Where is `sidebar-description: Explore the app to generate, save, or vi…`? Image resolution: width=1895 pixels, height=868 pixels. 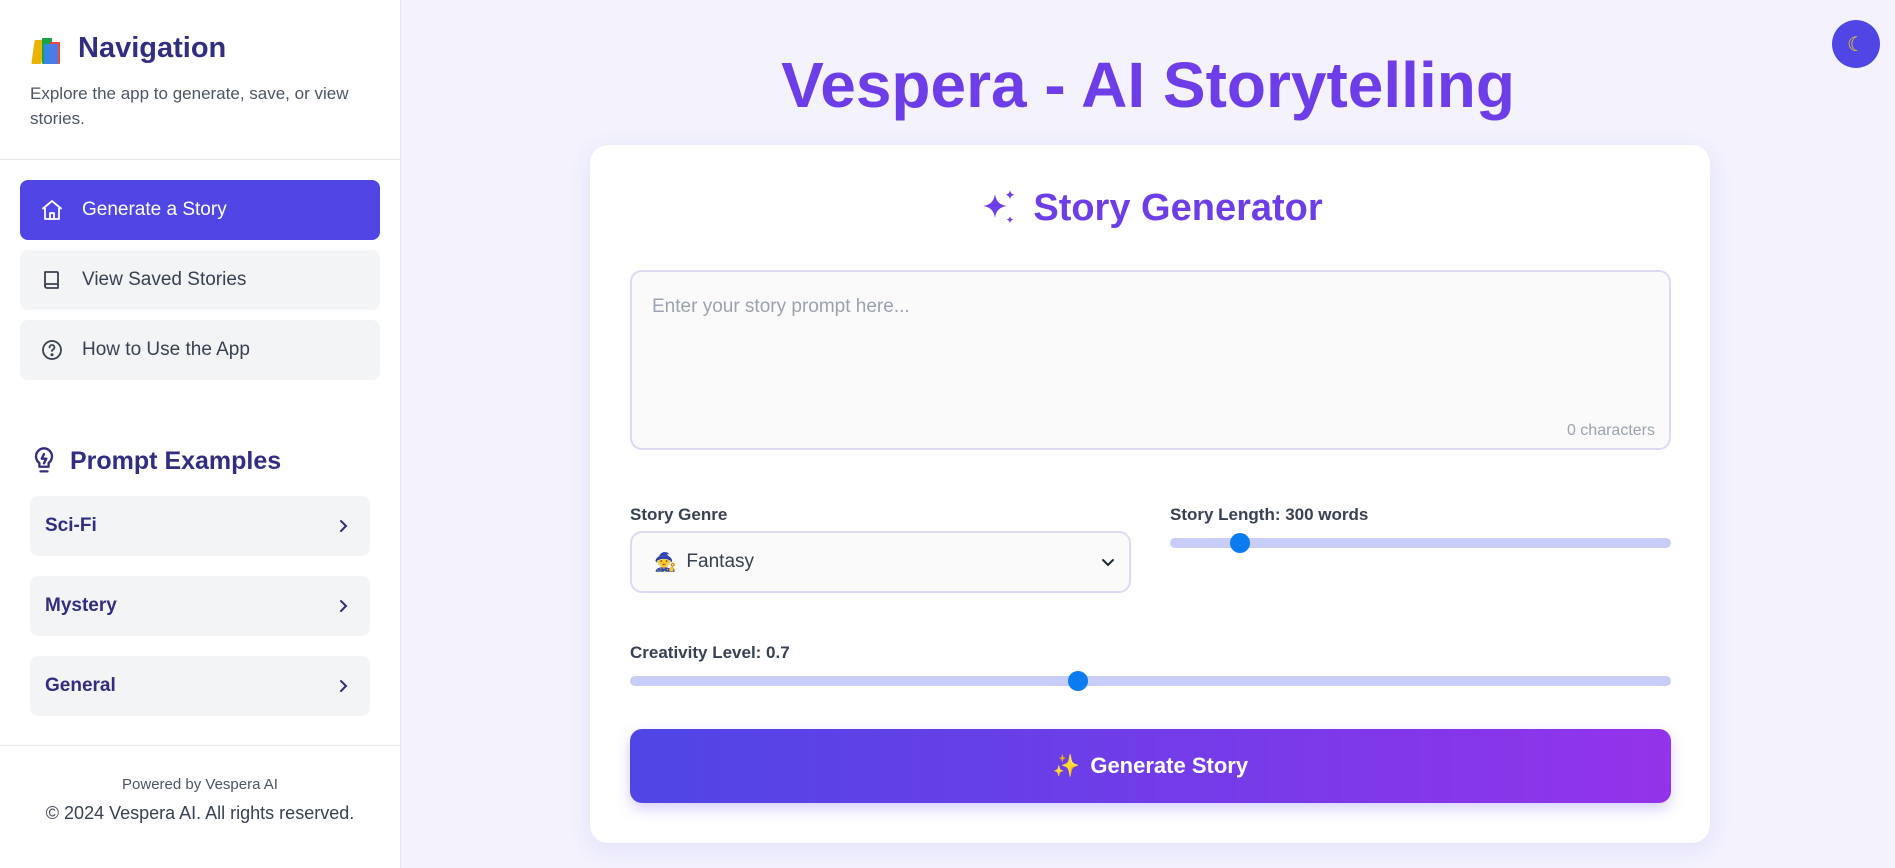 sidebar-description: Explore the app to generate, save, or vi… is located at coordinates (189, 106).